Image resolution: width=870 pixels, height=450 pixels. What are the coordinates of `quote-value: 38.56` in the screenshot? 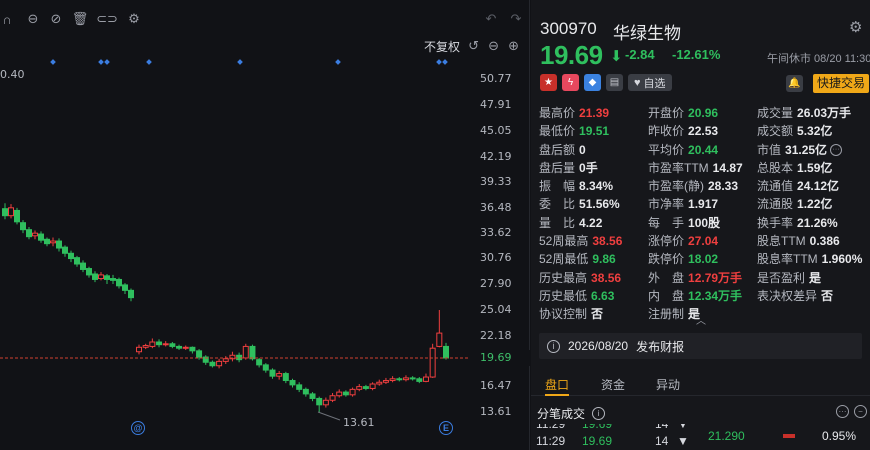 It's located at (607, 241).